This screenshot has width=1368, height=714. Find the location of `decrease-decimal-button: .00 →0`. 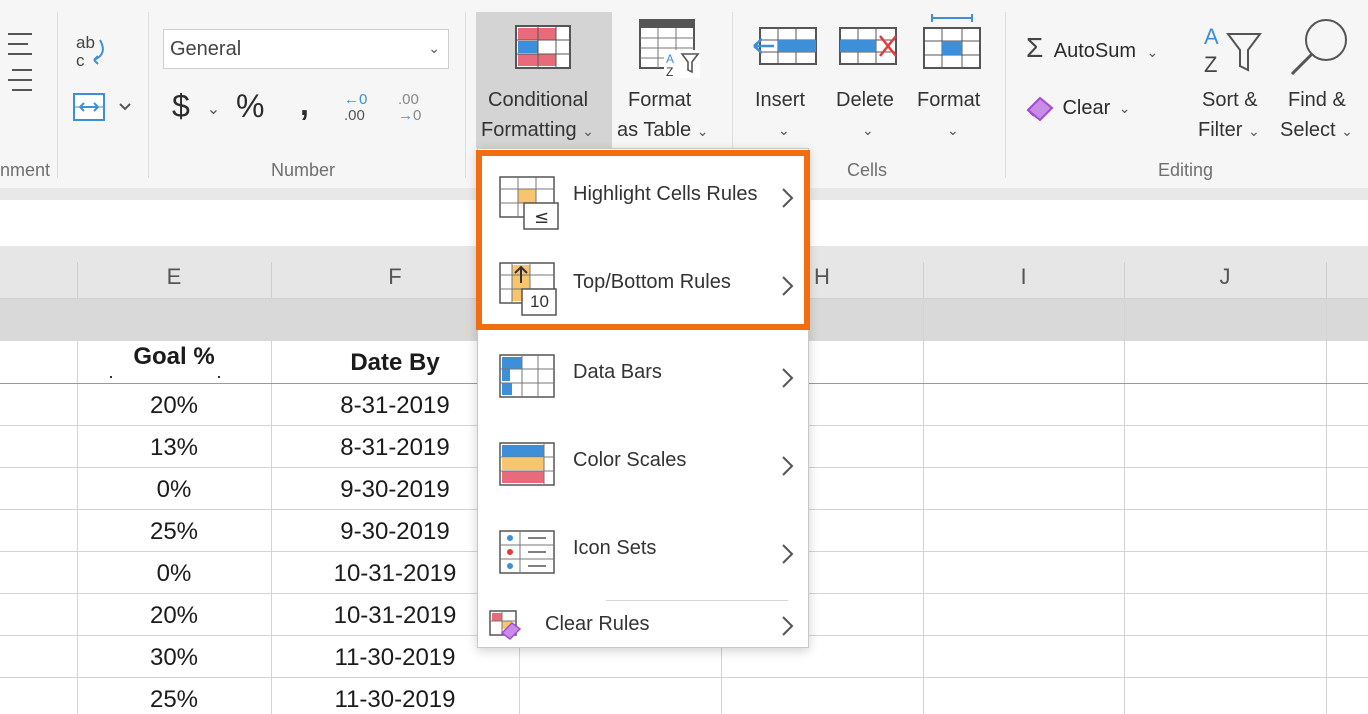

decrease-decimal-button: .00 →0 is located at coordinates (409, 108).